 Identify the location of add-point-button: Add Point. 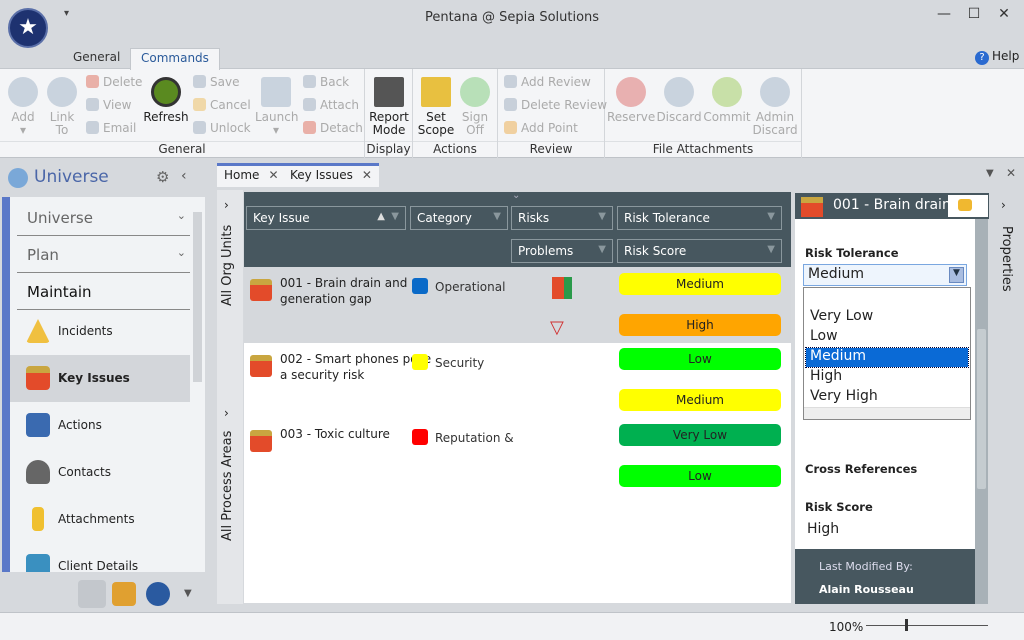
(541, 128).